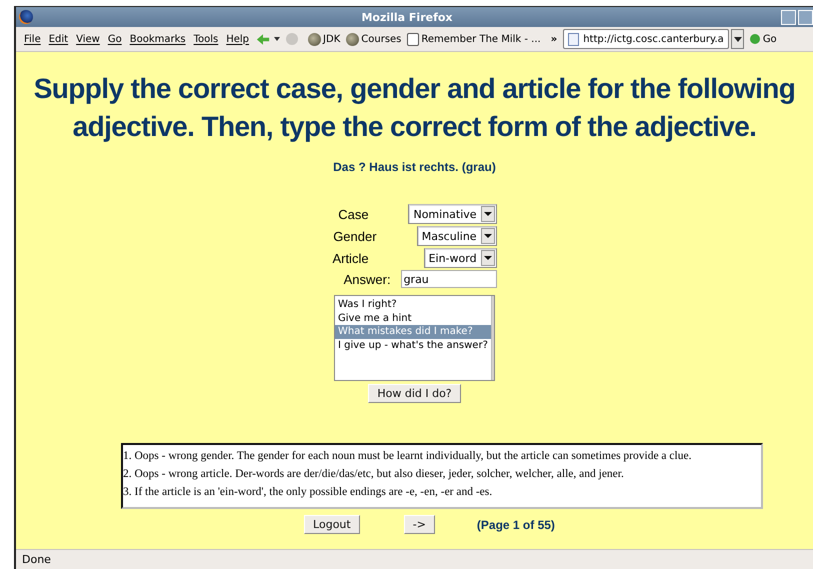  Describe the element at coordinates (413, 345) in the screenshot. I see `list-option: I give up - what's the answer?` at that location.